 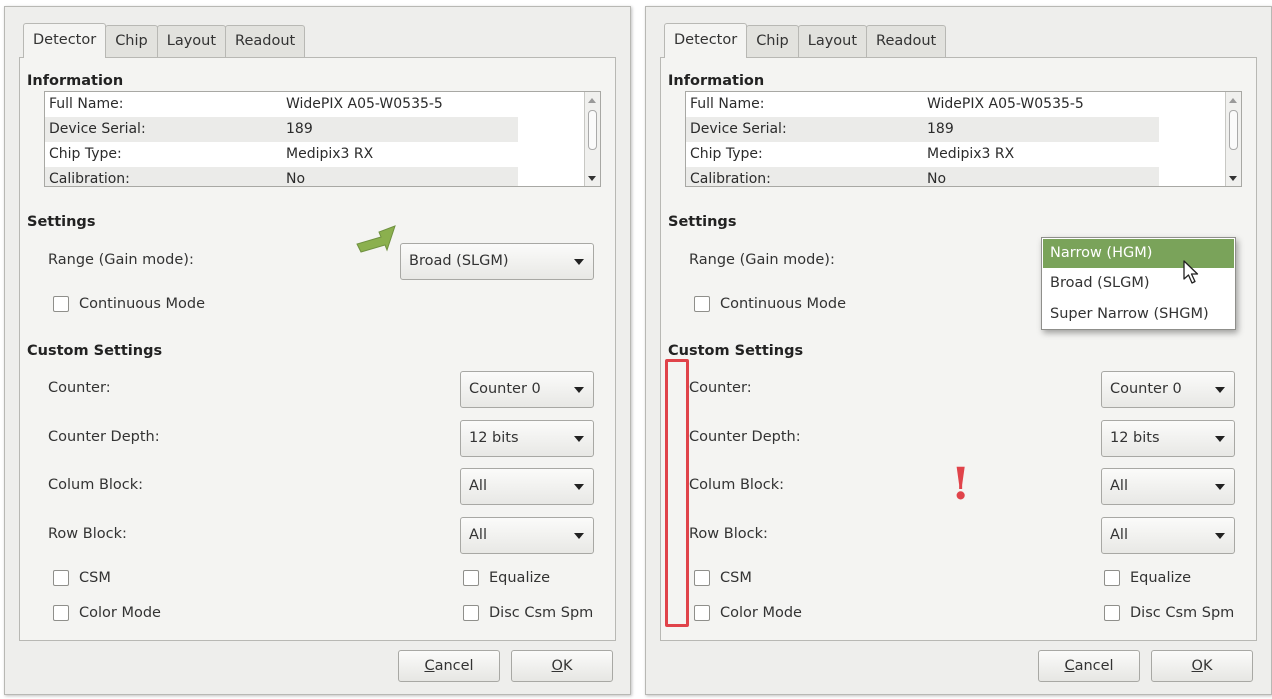 I want to click on info-key: Calibration:, so click(x=89, y=179).